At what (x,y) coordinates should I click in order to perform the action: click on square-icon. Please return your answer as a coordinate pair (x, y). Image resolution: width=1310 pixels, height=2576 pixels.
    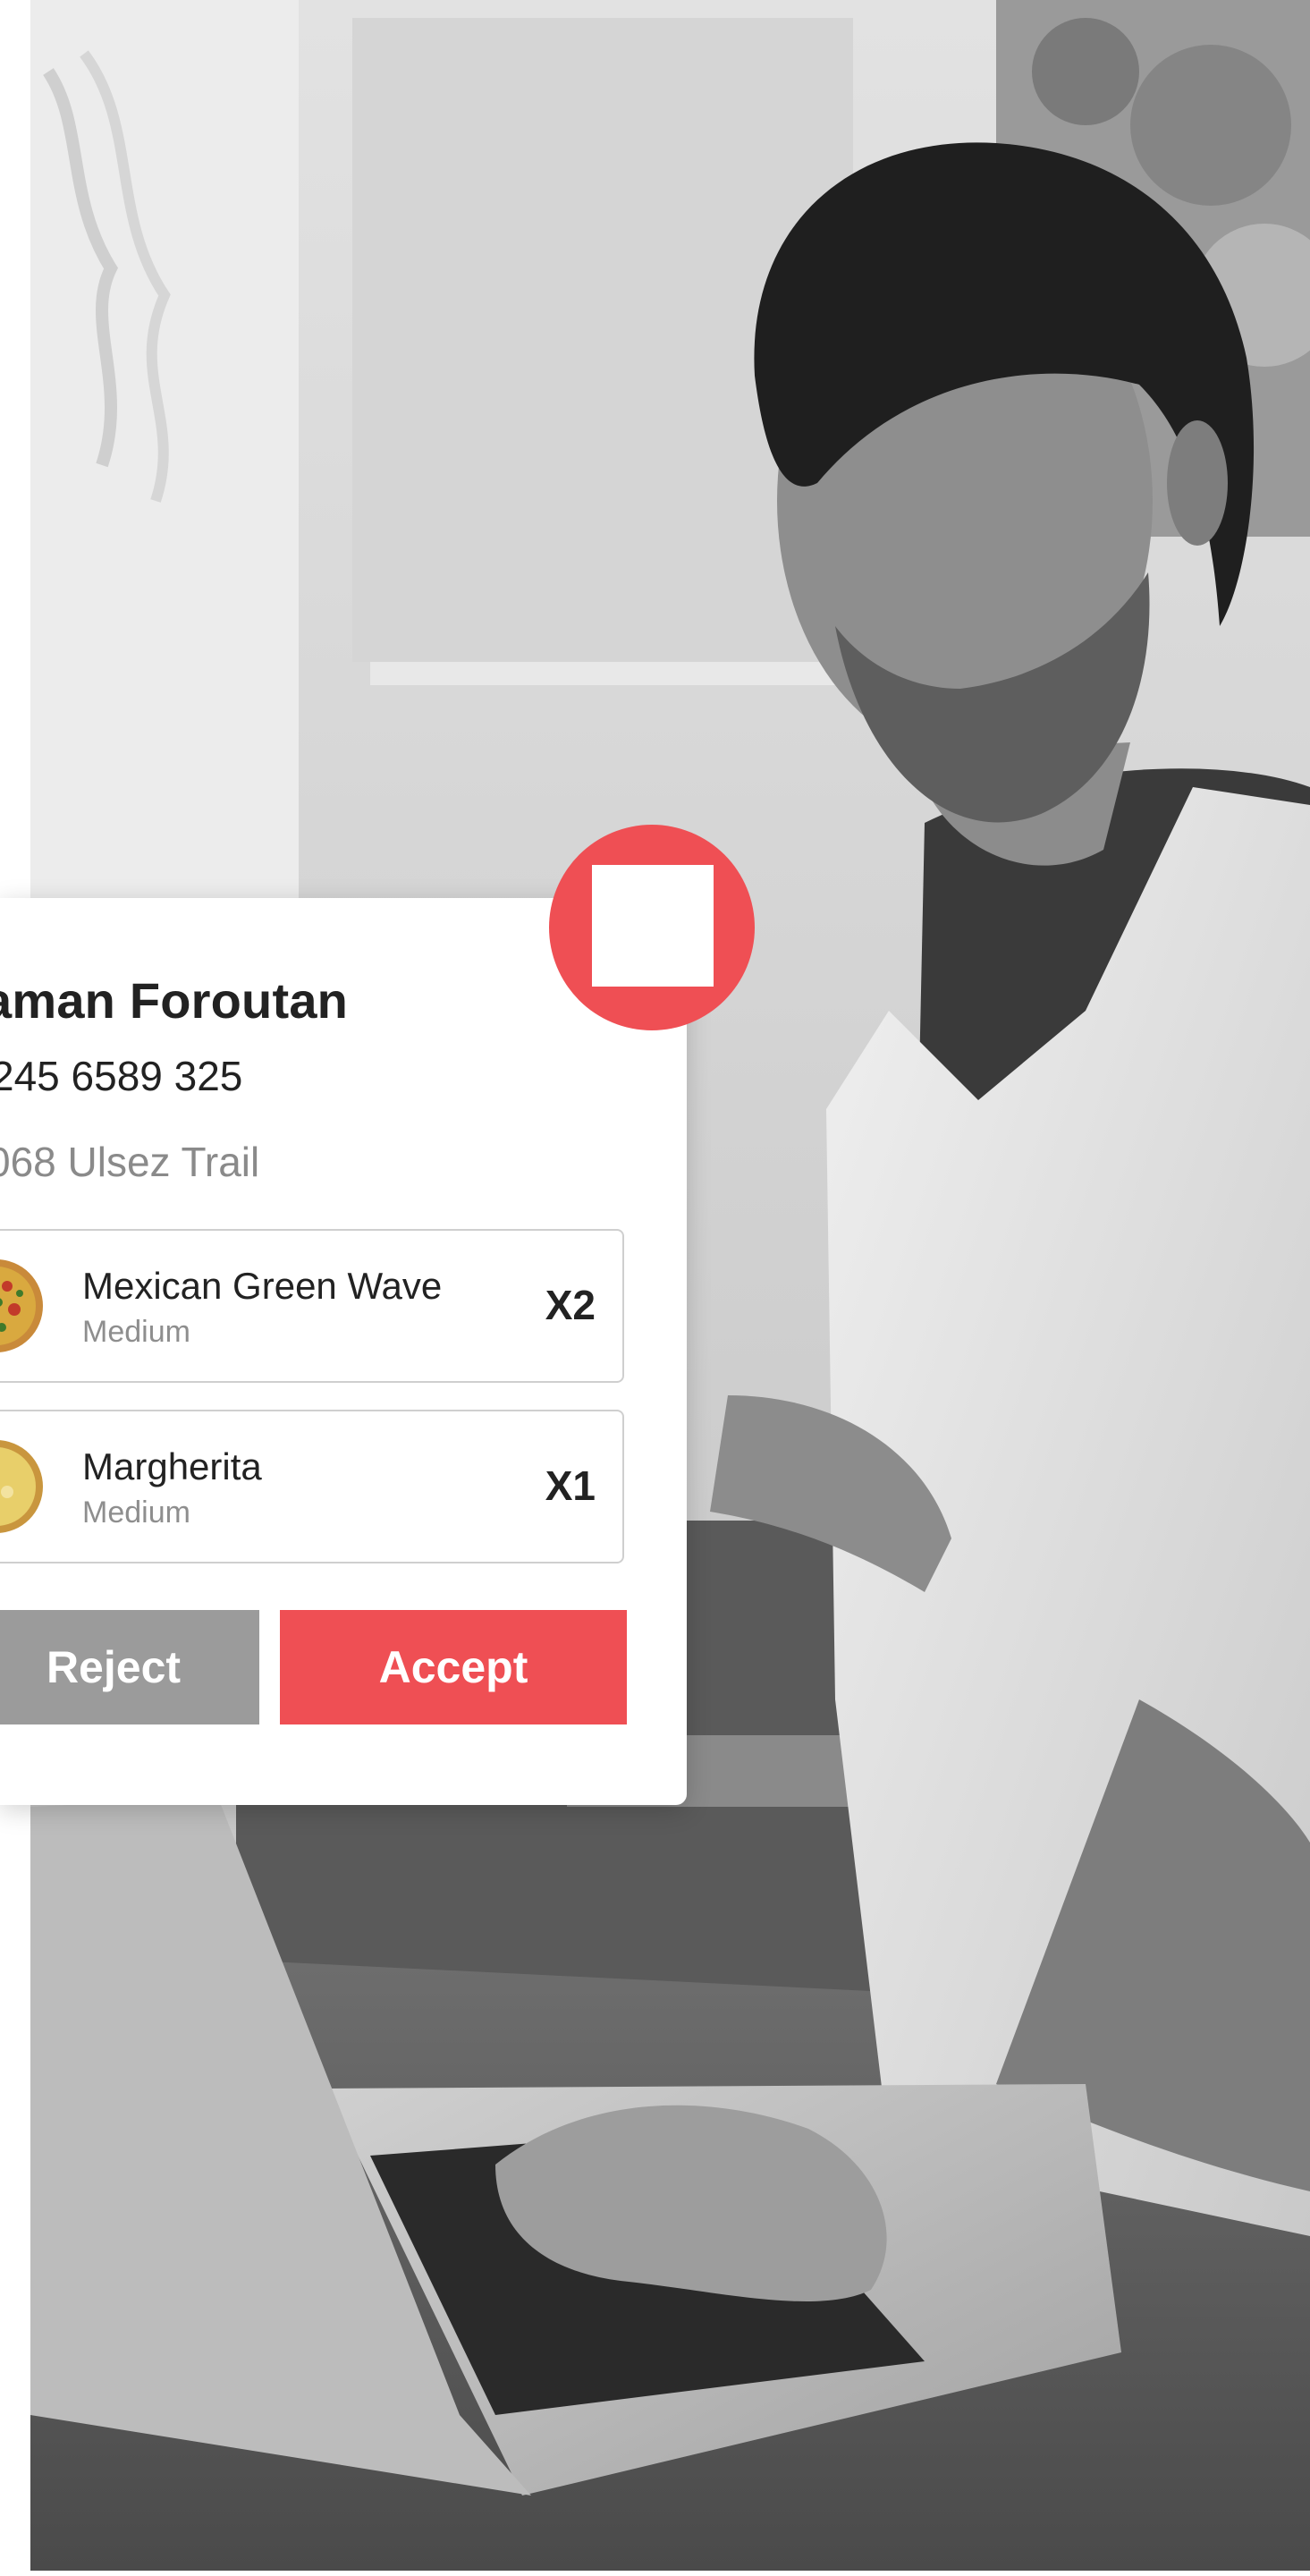
    Looking at the image, I should click on (653, 926).